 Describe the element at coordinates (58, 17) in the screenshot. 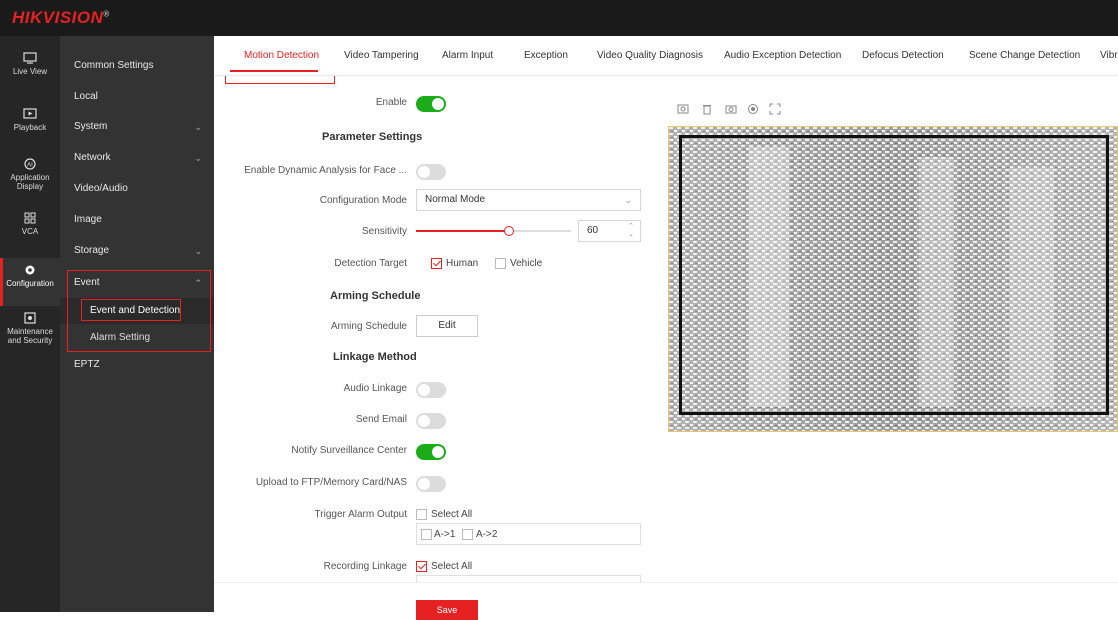

I see `brand-name: HIKVISION` at that location.